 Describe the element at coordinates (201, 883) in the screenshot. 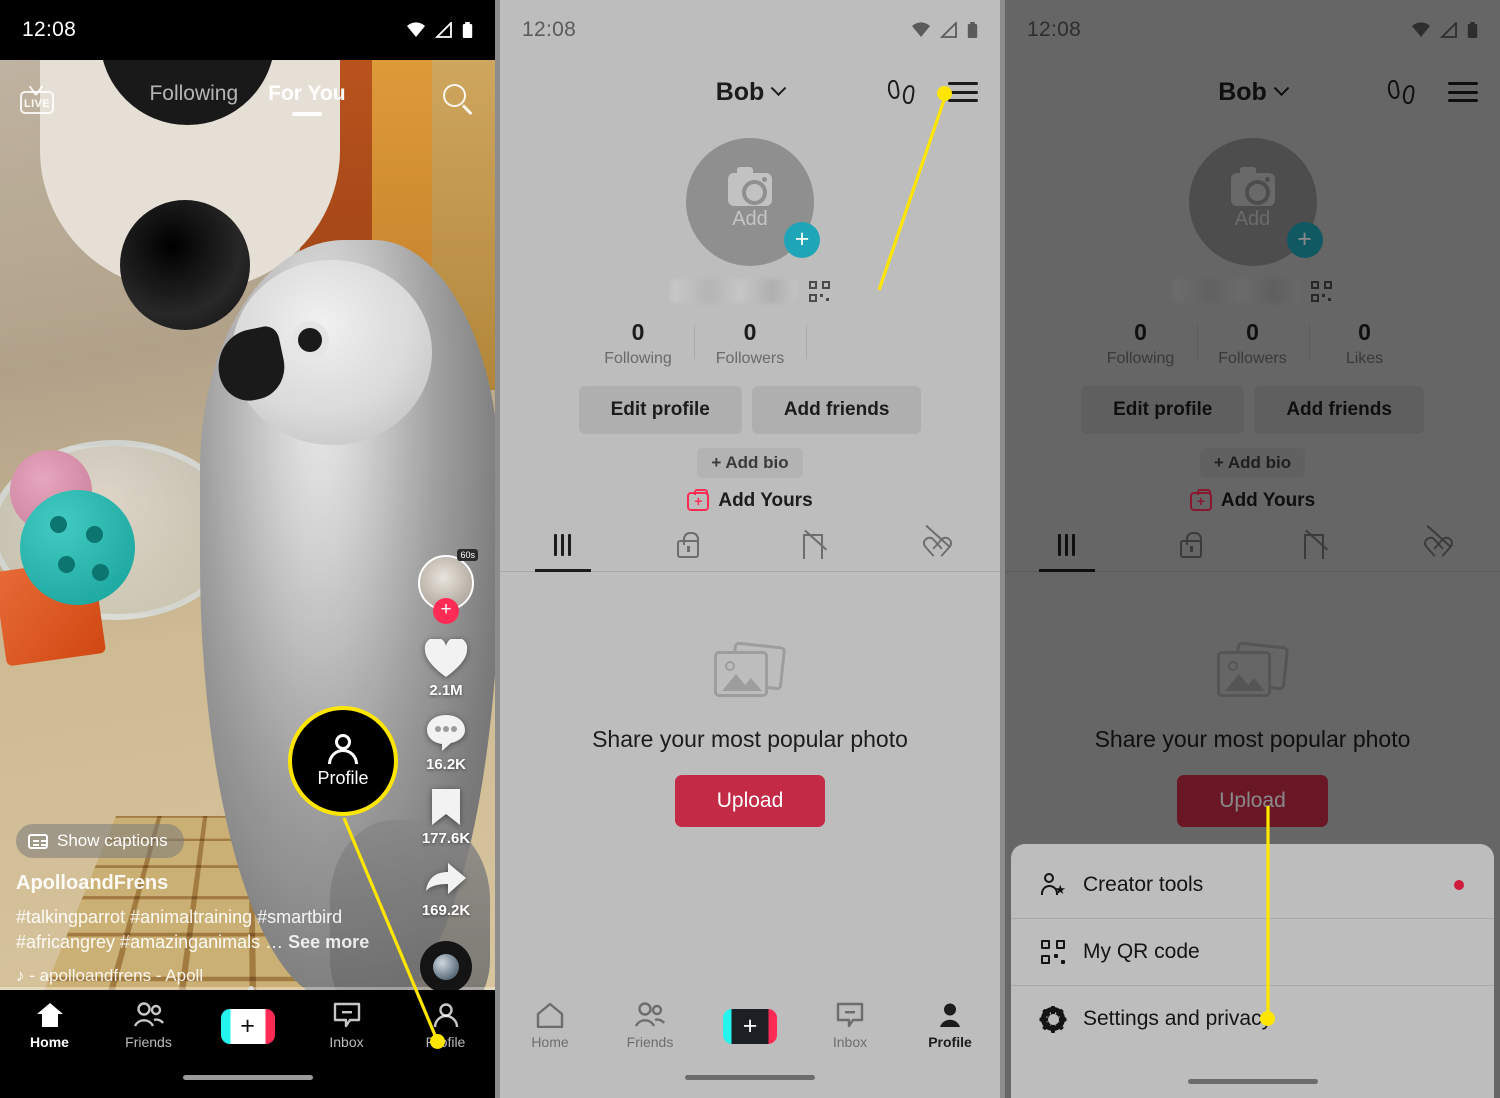

I see `caption-username: ApolloandFrens` at that location.